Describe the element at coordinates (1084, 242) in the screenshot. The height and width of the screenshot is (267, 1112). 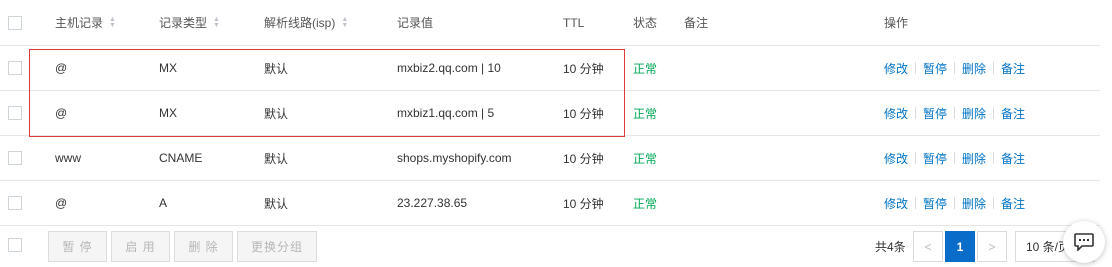
I see `chat-bubble-icon` at that location.